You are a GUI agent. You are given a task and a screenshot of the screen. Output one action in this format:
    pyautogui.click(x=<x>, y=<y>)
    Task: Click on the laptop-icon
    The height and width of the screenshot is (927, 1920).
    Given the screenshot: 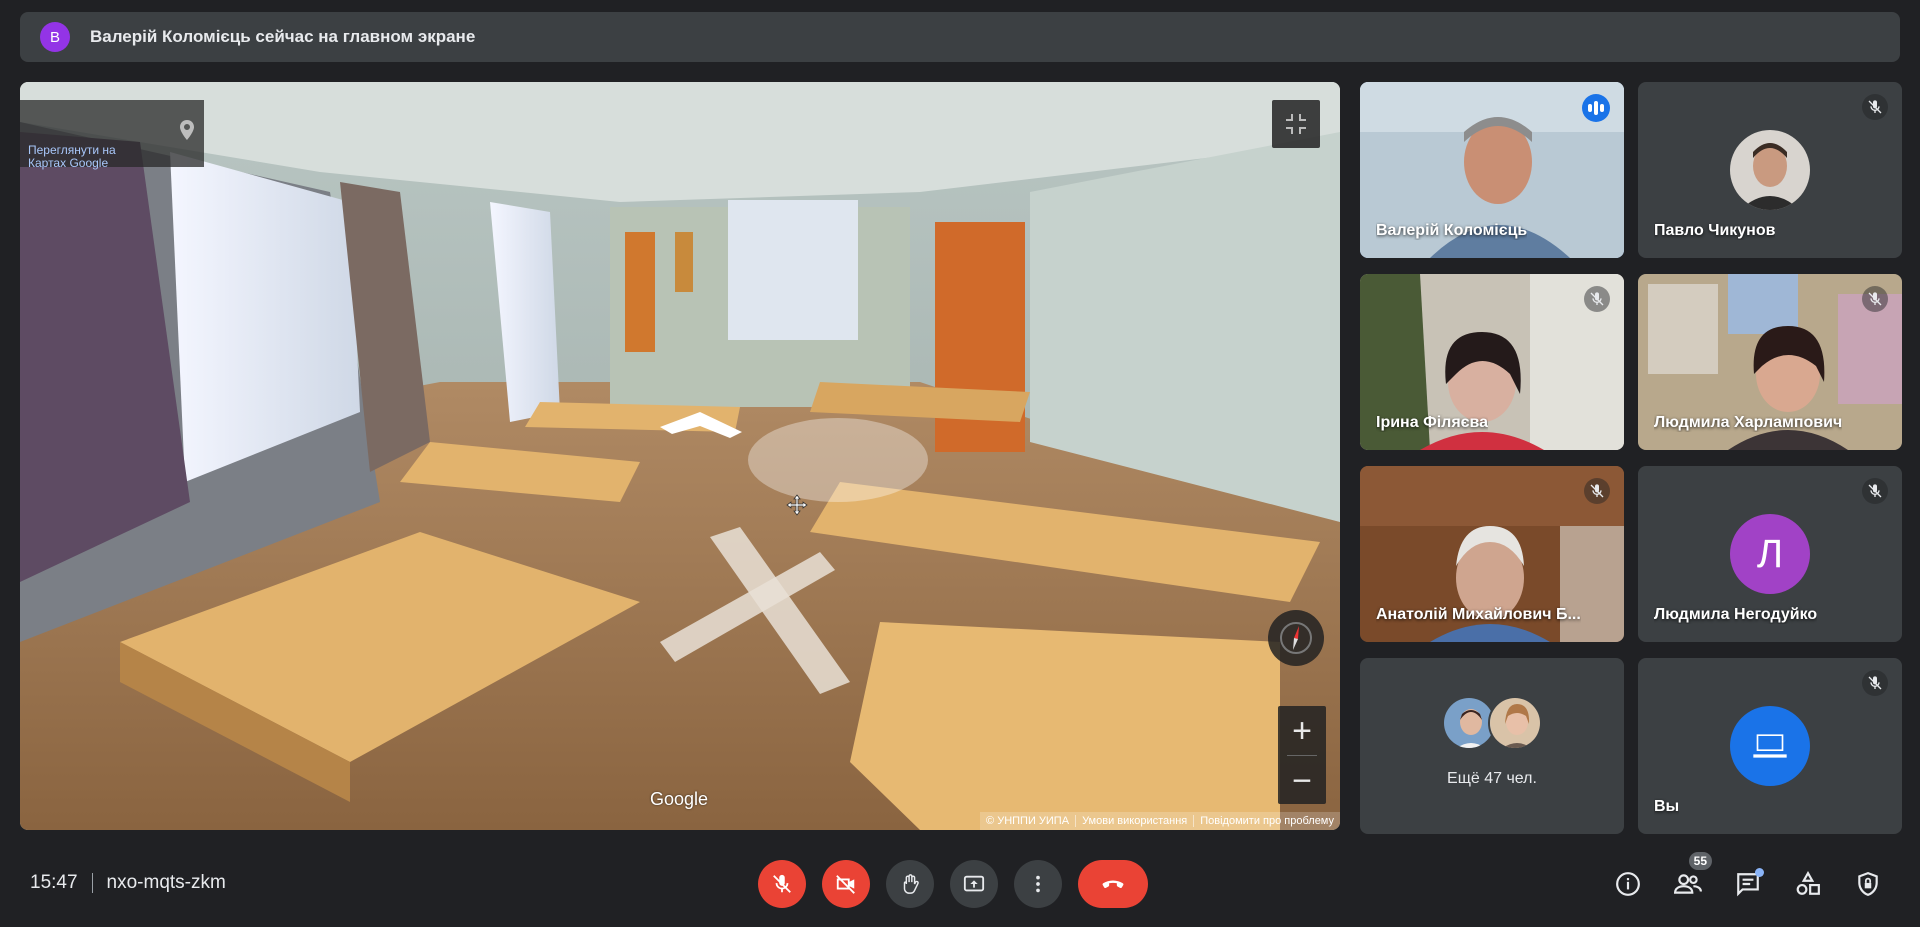 What is the action you would take?
    pyautogui.click(x=1770, y=746)
    